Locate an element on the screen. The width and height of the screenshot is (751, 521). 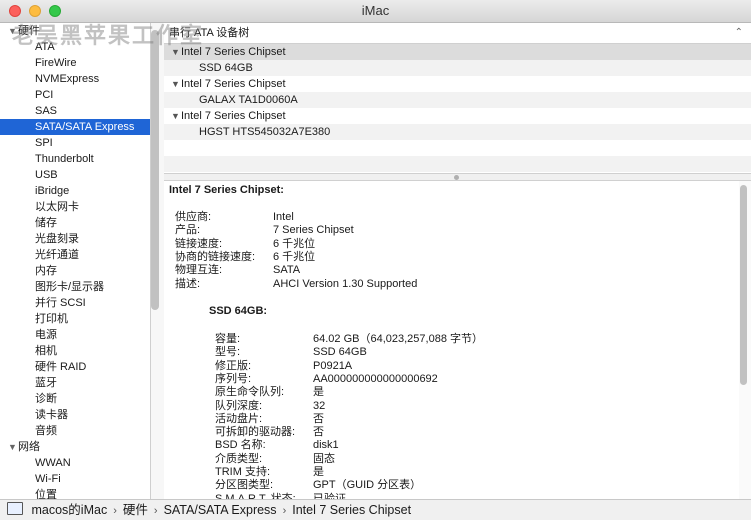
property-key: 产品: is located at coordinates (188, 230).